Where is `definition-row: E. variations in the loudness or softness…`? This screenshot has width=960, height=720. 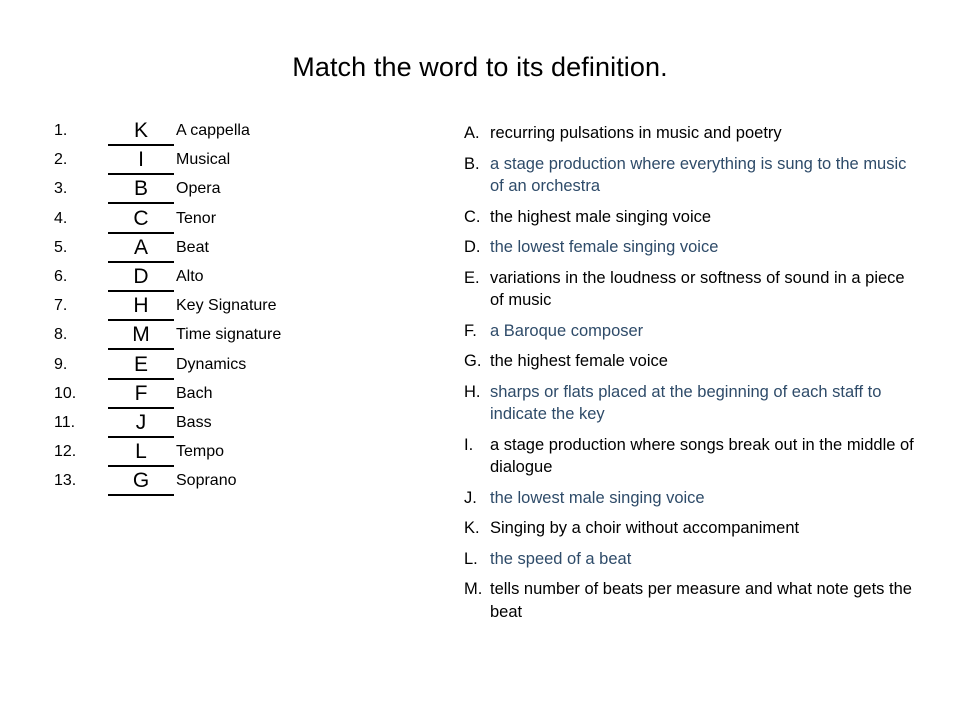 definition-row: E. variations in the loudness or softness… is located at coordinates (690, 289).